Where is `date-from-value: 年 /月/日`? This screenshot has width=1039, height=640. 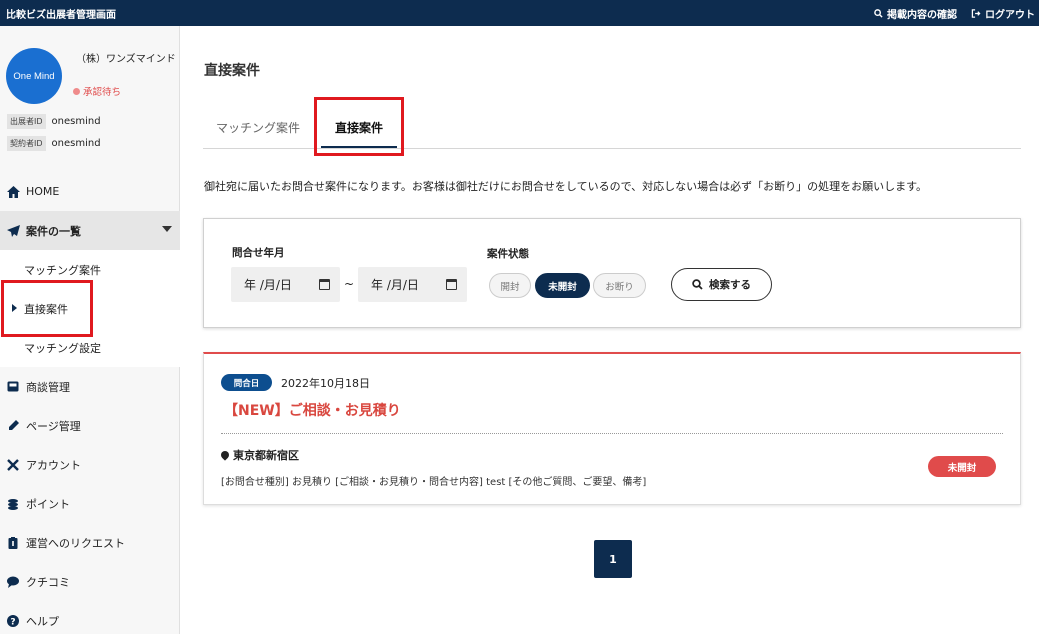
date-from-value: 年 /月/日 is located at coordinates (268, 285).